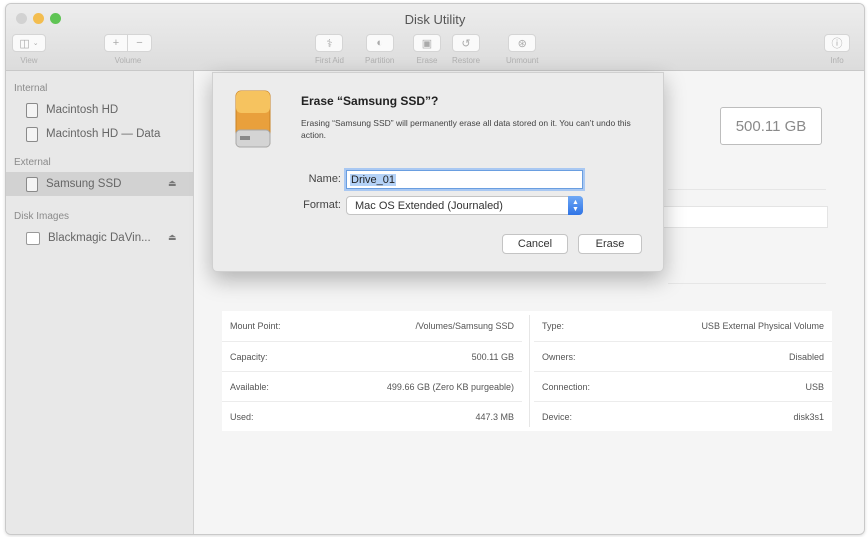 The width and height of the screenshot is (868, 537). Describe the element at coordinates (450, 386) in the screenshot. I see `info-value: 499.66 GB (Zero KB purgeable)` at that location.